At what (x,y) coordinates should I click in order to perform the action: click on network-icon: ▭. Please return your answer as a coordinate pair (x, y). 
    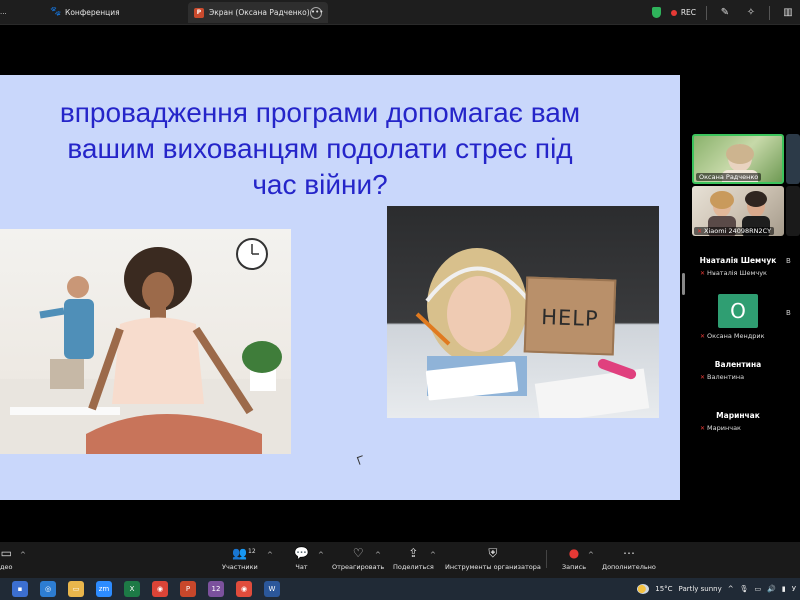
    Looking at the image, I should click on (758, 589).